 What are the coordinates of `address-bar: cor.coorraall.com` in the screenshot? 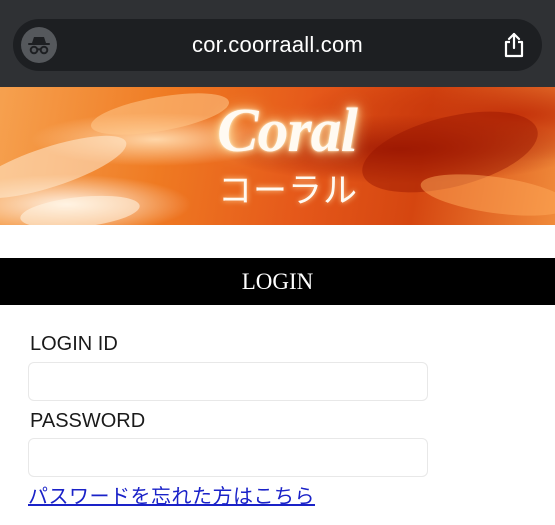 It's located at (277, 45).